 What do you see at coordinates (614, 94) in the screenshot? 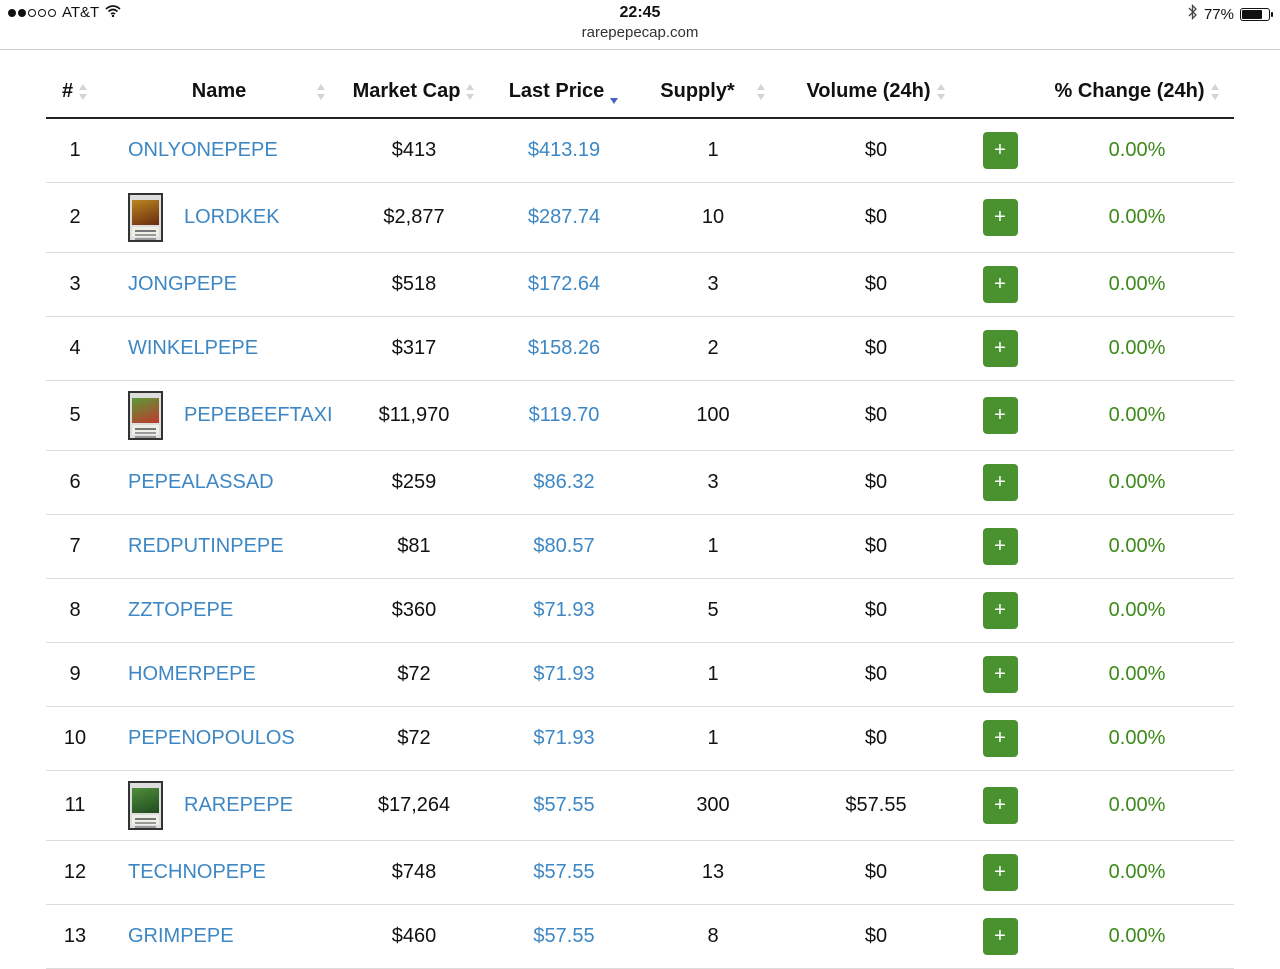
I see `sort-desc-icon` at bounding box center [614, 94].